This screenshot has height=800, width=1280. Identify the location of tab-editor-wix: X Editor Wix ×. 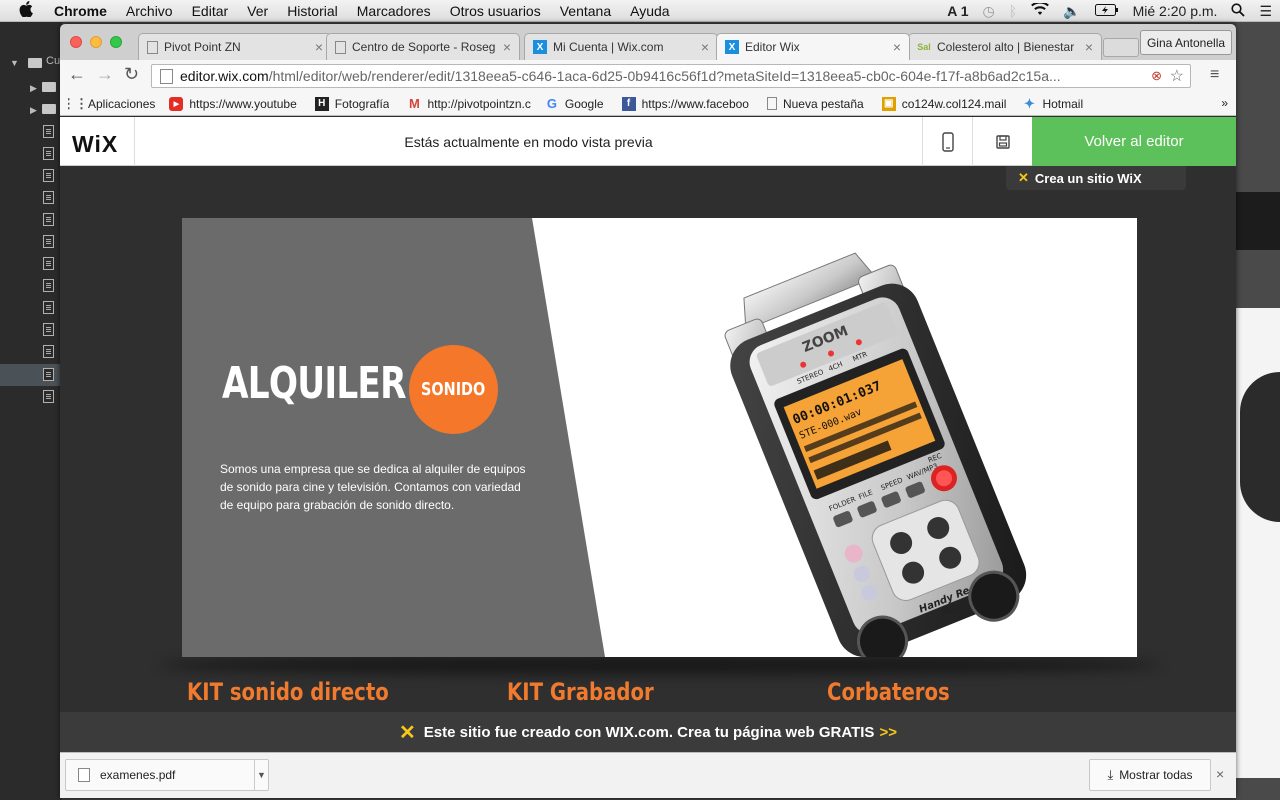
(813, 46).